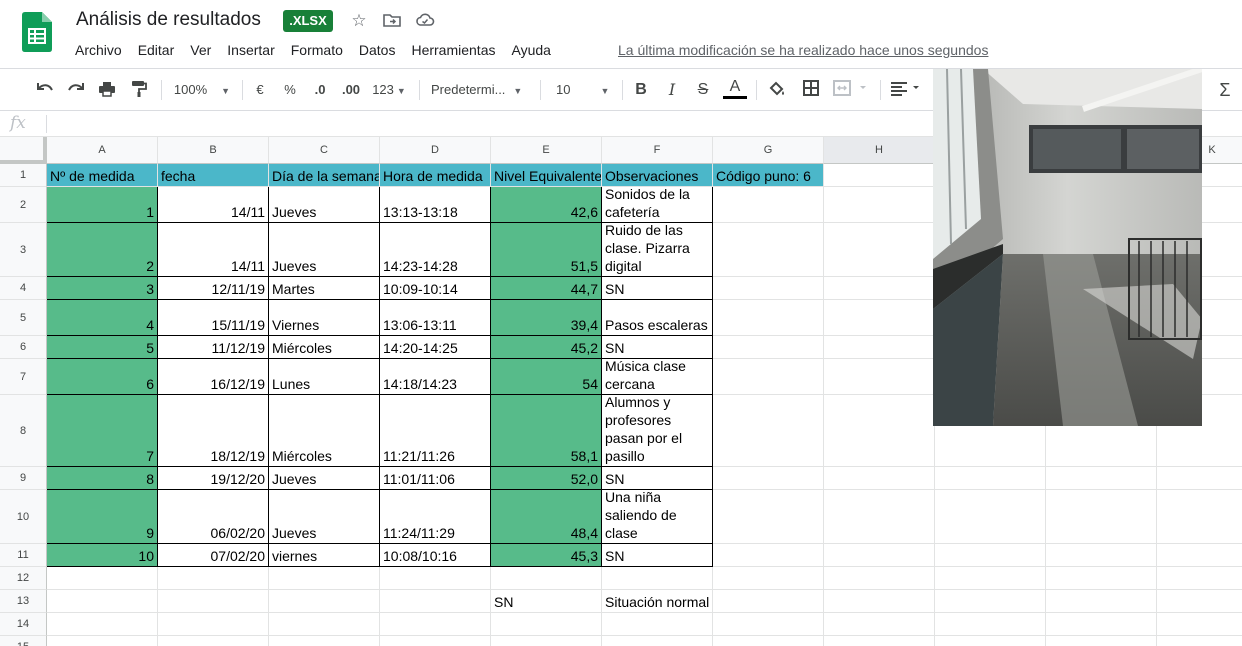  I want to click on borders-icon, so click(811, 90).